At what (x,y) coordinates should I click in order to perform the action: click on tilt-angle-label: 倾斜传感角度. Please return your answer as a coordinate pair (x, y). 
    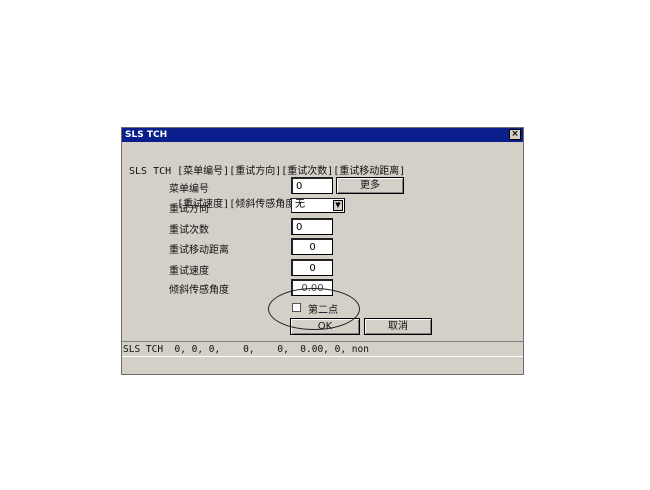
    Looking at the image, I should click on (199, 290).